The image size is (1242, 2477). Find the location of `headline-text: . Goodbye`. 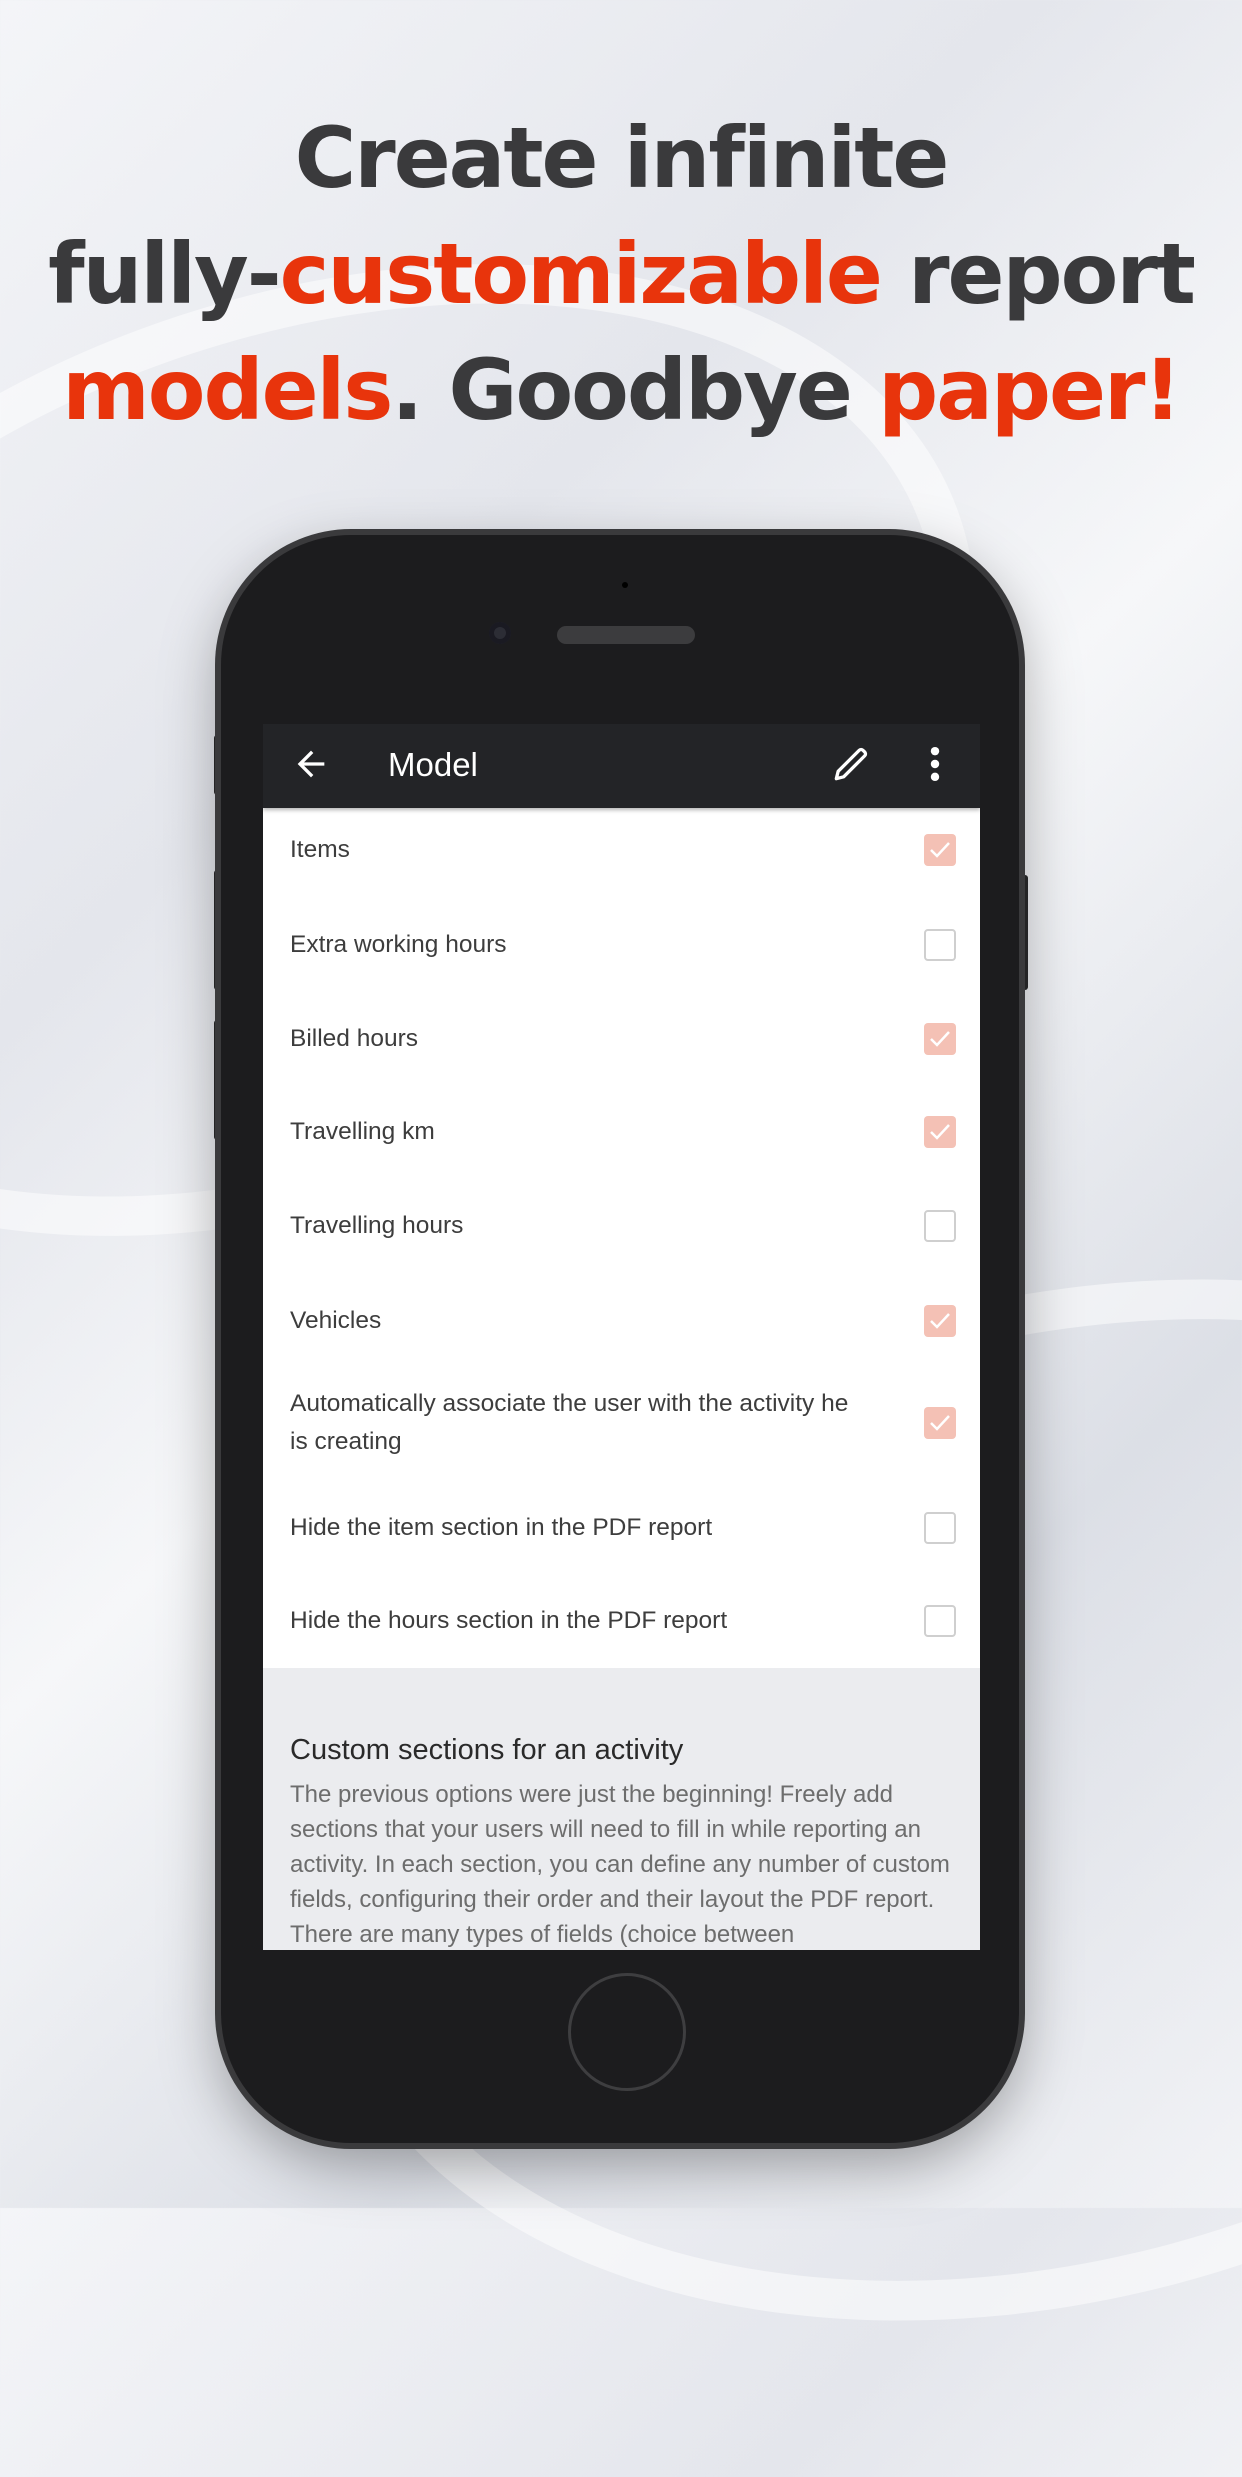

headline-text: . Goodbye is located at coordinates (635, 390).